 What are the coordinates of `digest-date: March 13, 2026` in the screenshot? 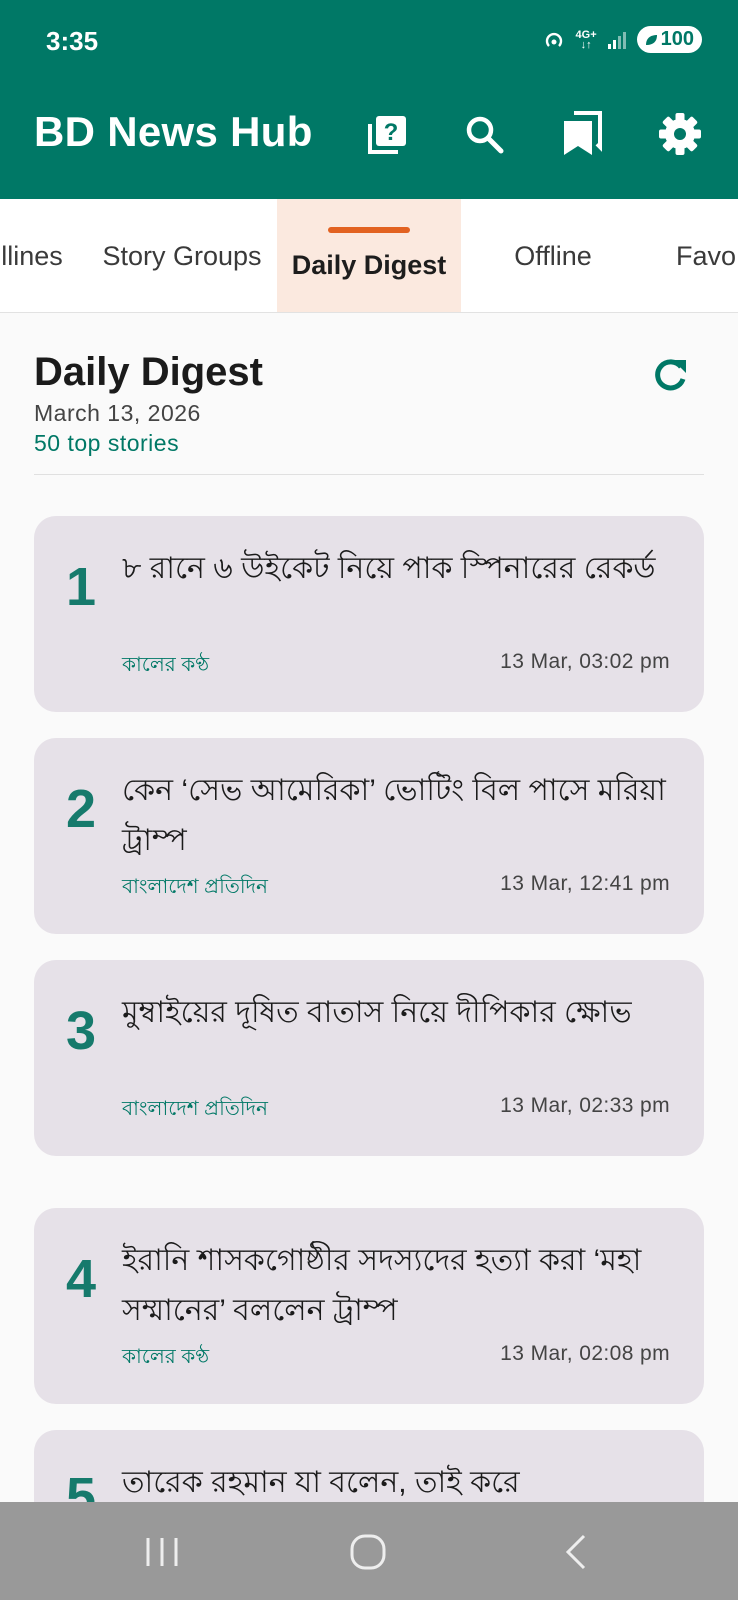 It's located at (117, 413).